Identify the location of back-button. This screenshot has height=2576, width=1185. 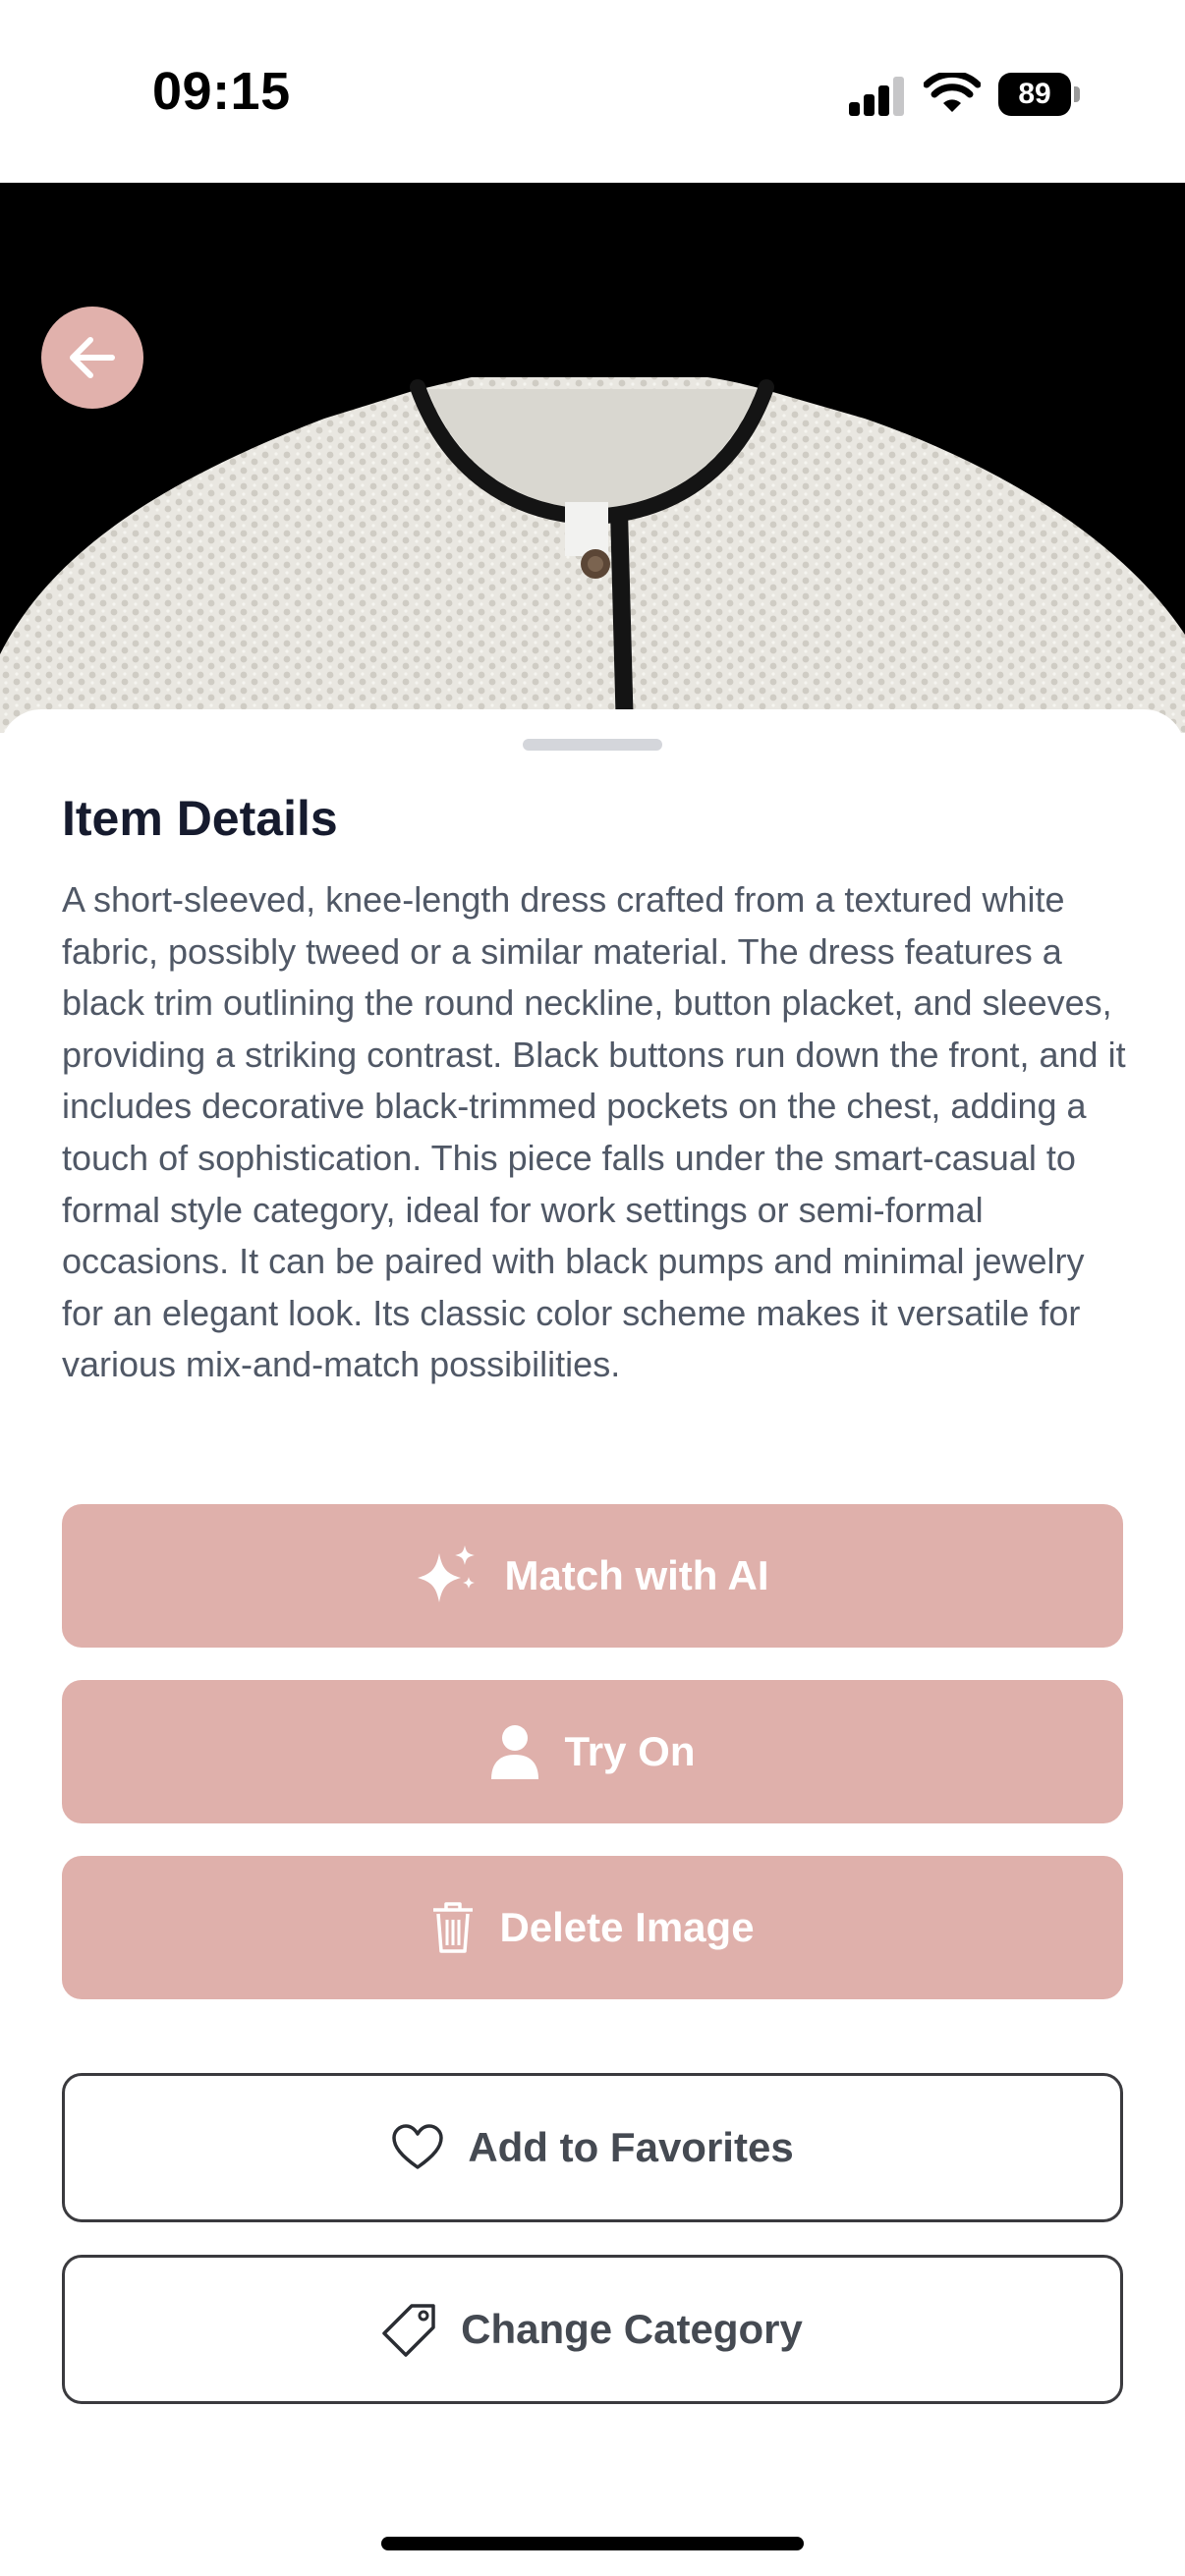
(92, 358).